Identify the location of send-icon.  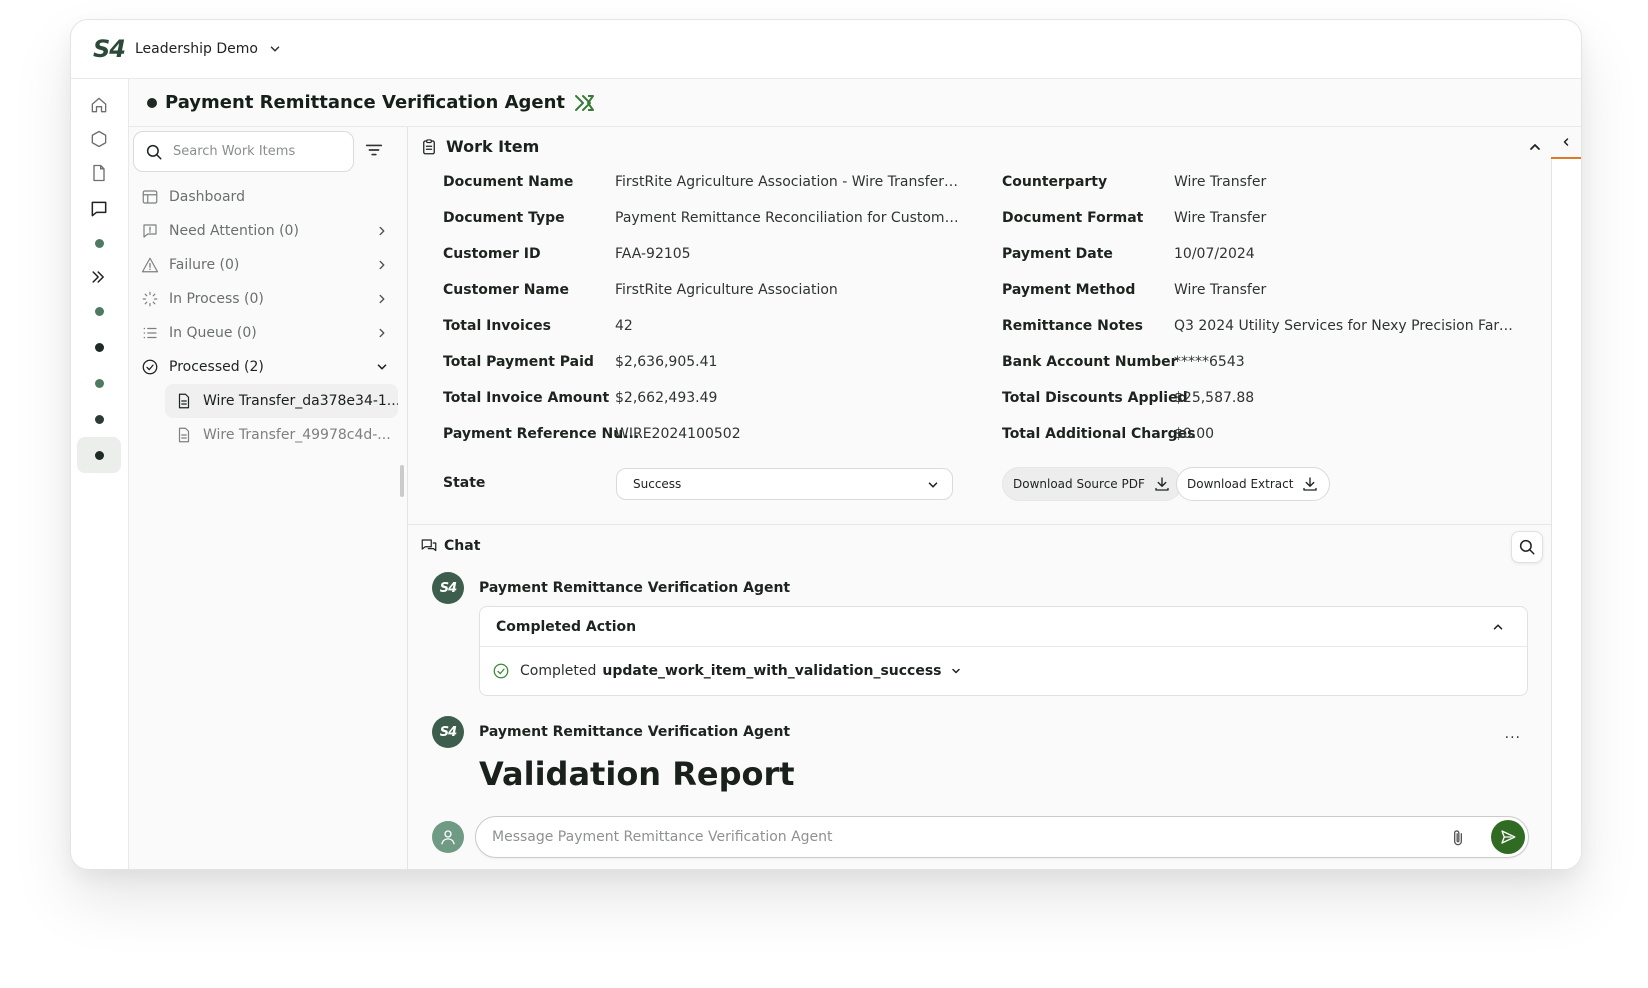
(1508, 837).